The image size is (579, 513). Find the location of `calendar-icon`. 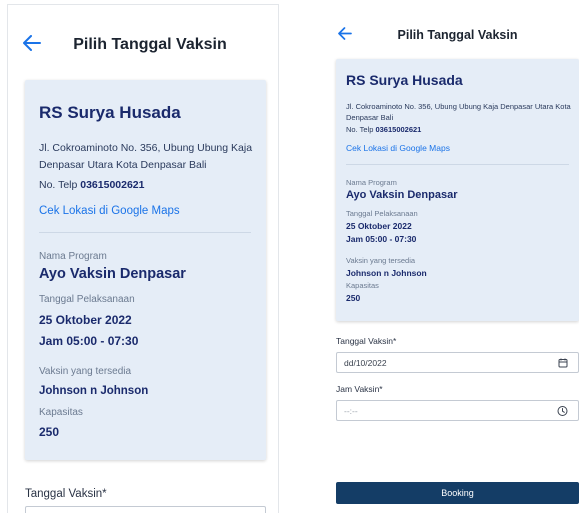

calendar-icon is located at coordinates (563, 363).